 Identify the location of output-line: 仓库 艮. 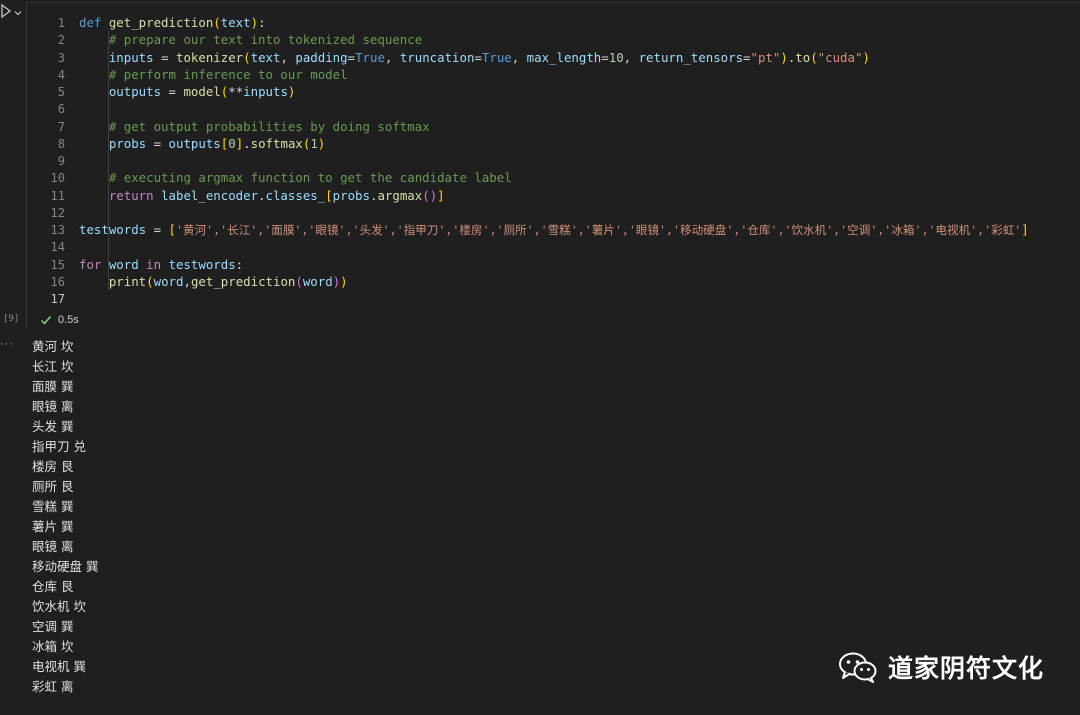
(53, 586).